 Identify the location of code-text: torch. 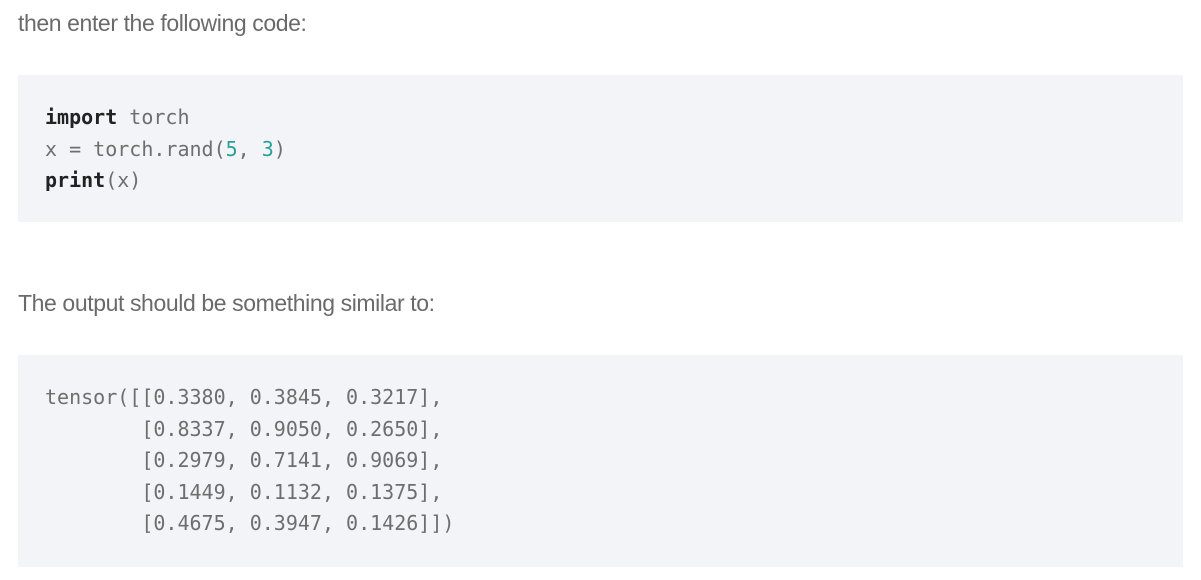
(153, 117).